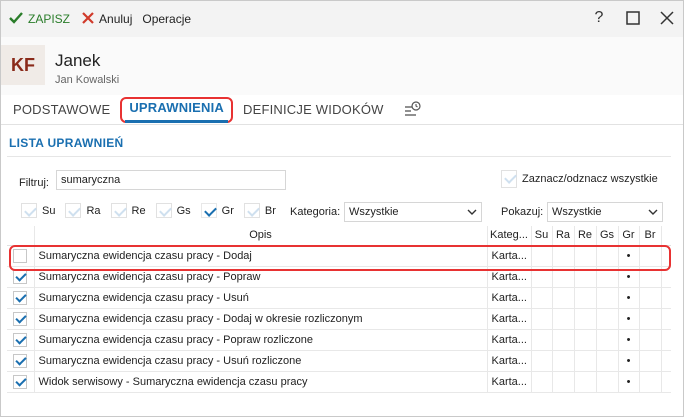  I want to click on filter-re-label: Re, so click(138, 210).